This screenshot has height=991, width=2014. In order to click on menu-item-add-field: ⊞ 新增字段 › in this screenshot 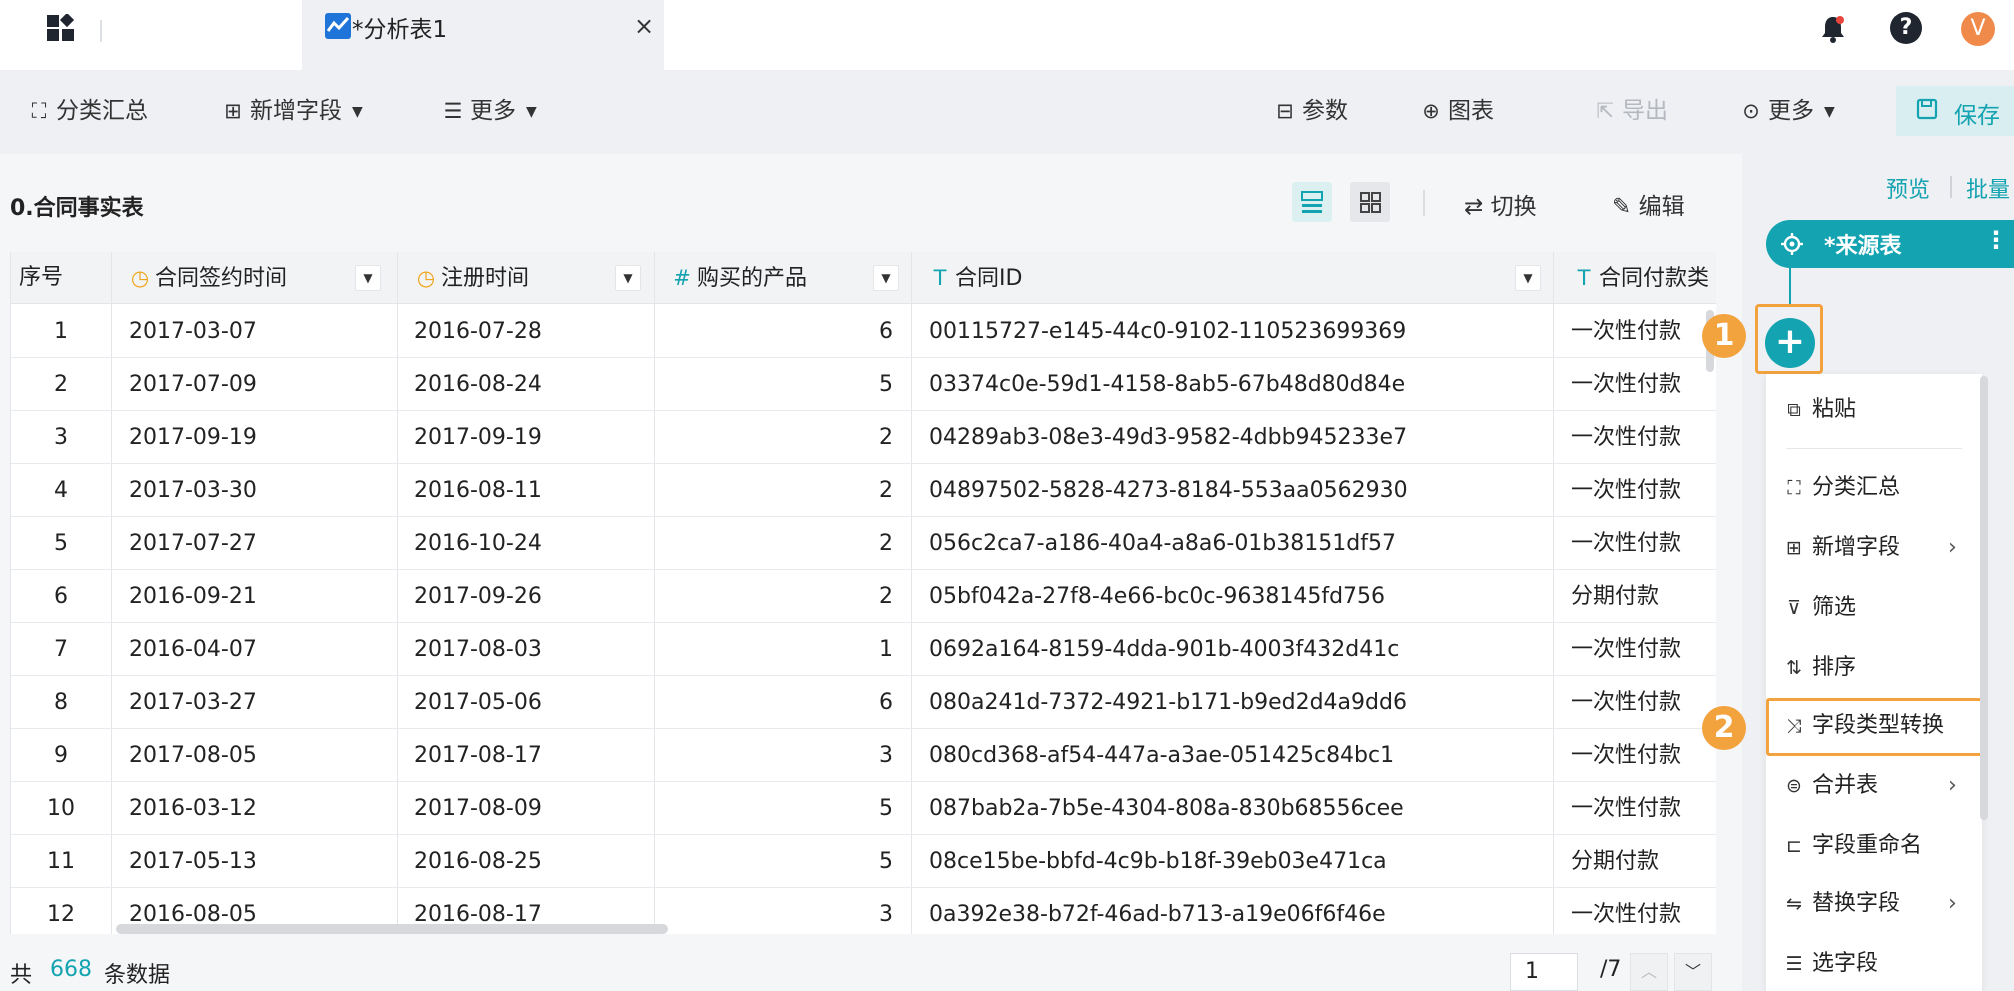, I will do `click(1874, 548)`.